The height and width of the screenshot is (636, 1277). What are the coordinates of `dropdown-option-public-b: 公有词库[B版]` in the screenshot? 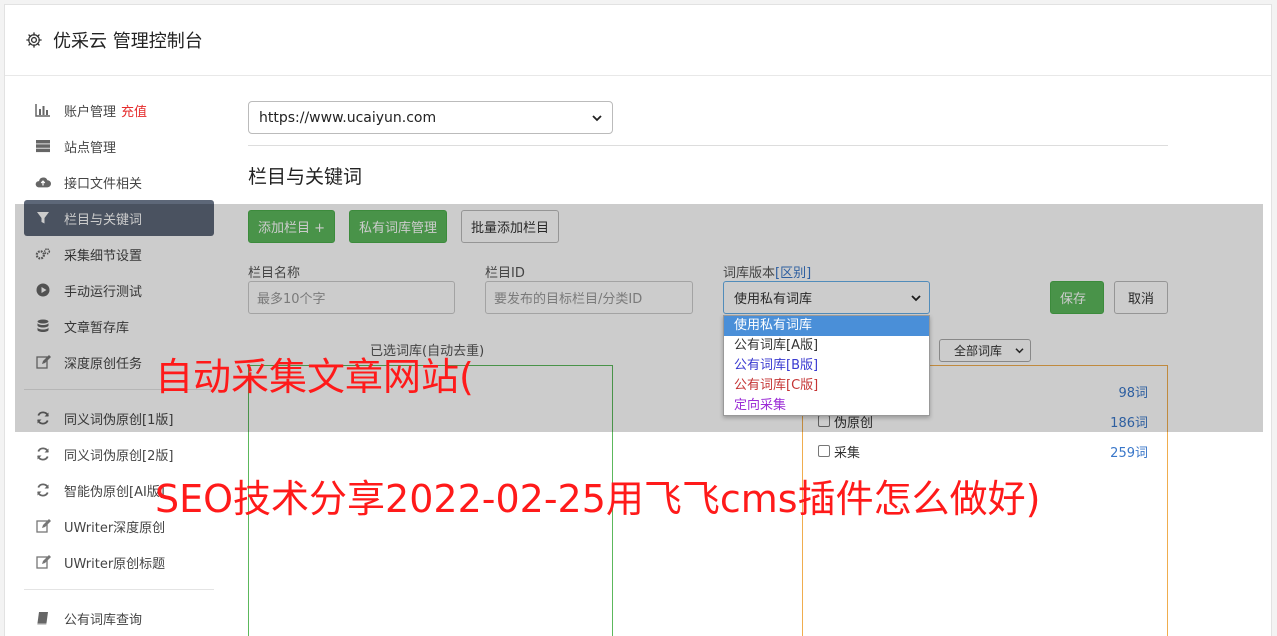 It's located at (826, 366).